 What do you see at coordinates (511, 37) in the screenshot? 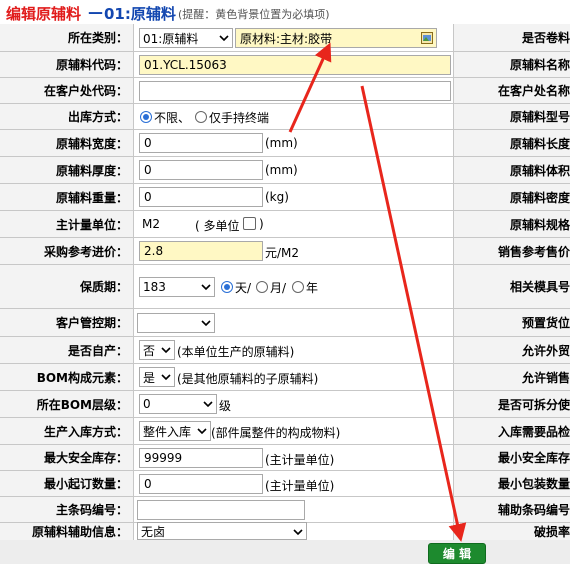
I see `right-label-roll: 是否卷料` at bounding box center [511, 37].